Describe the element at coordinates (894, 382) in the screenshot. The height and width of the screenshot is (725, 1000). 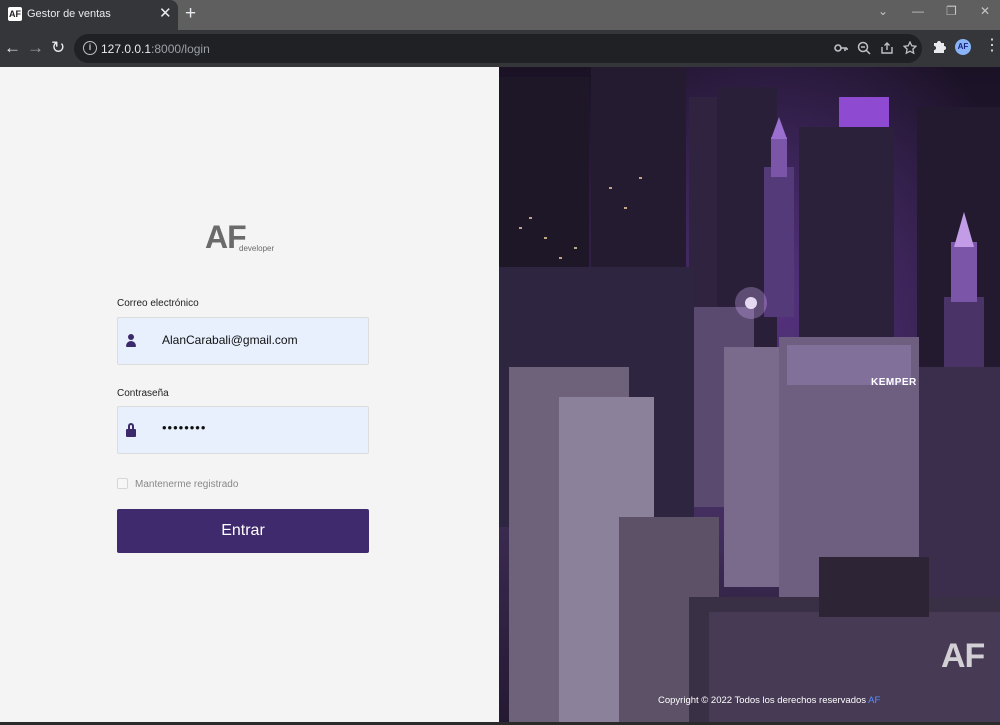
I see `building-sign: KEMPER` at that location.